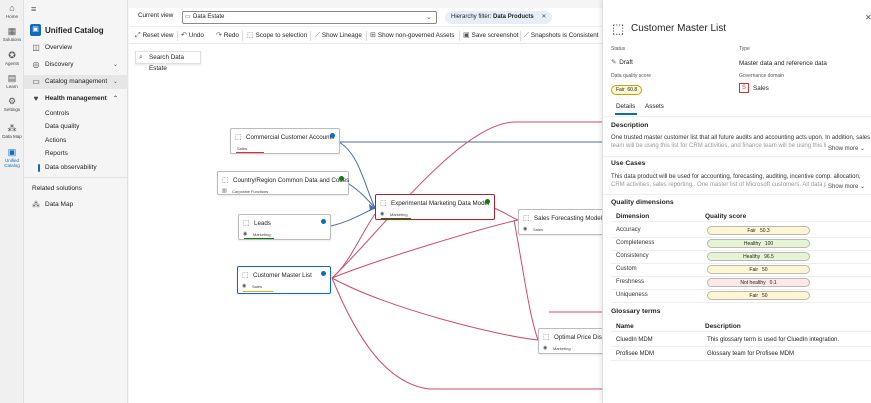 The height and width of the screenshot is (403, 871). Describe the element at coordinates (227, 36) in the screenshot. I see `redo-button: ↷ Redo` at that location.